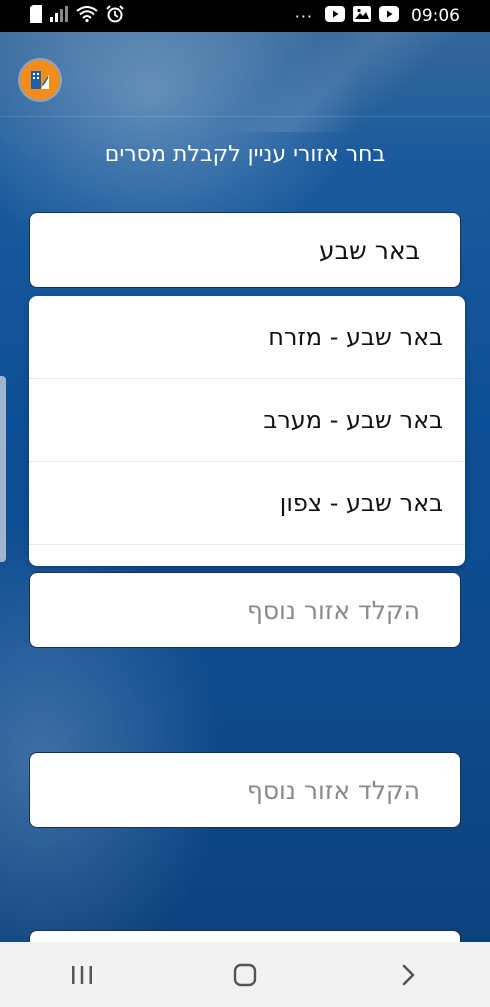 Image resolution: width=490 pixels, height=1007 pixels. What do you see at coordinates (40, 80) in the screenshot?
I see `app-logo-icon` at bounding box center [40, 80].